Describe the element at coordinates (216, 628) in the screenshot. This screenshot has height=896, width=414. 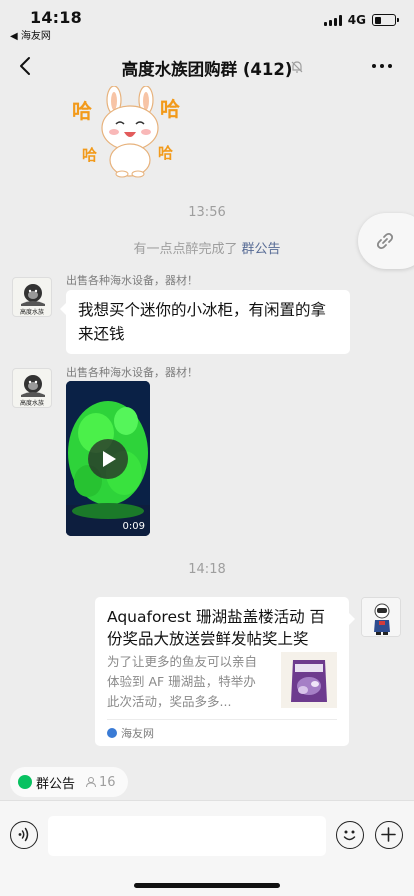
I see `card-title: Aquaforest 珊湖盐盖楼活动 百份奖品大放送尝鲜发帖奖上奖` at that location.